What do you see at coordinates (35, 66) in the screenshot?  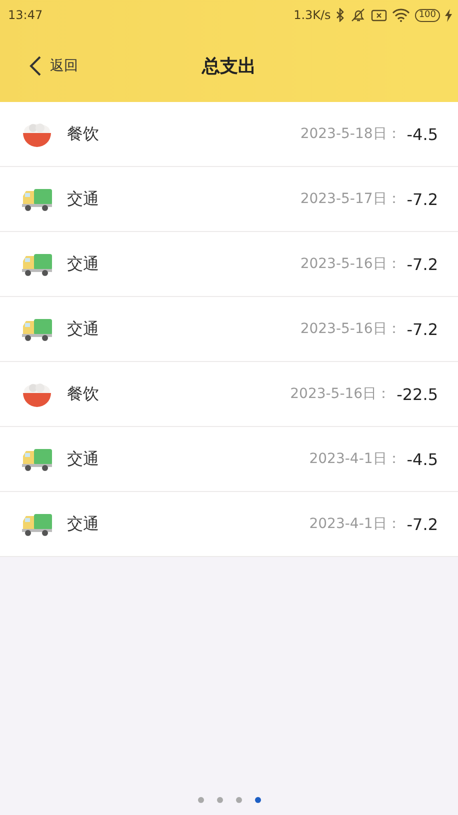 I see `chevron-left-icon` at bounding box center [35, 66].